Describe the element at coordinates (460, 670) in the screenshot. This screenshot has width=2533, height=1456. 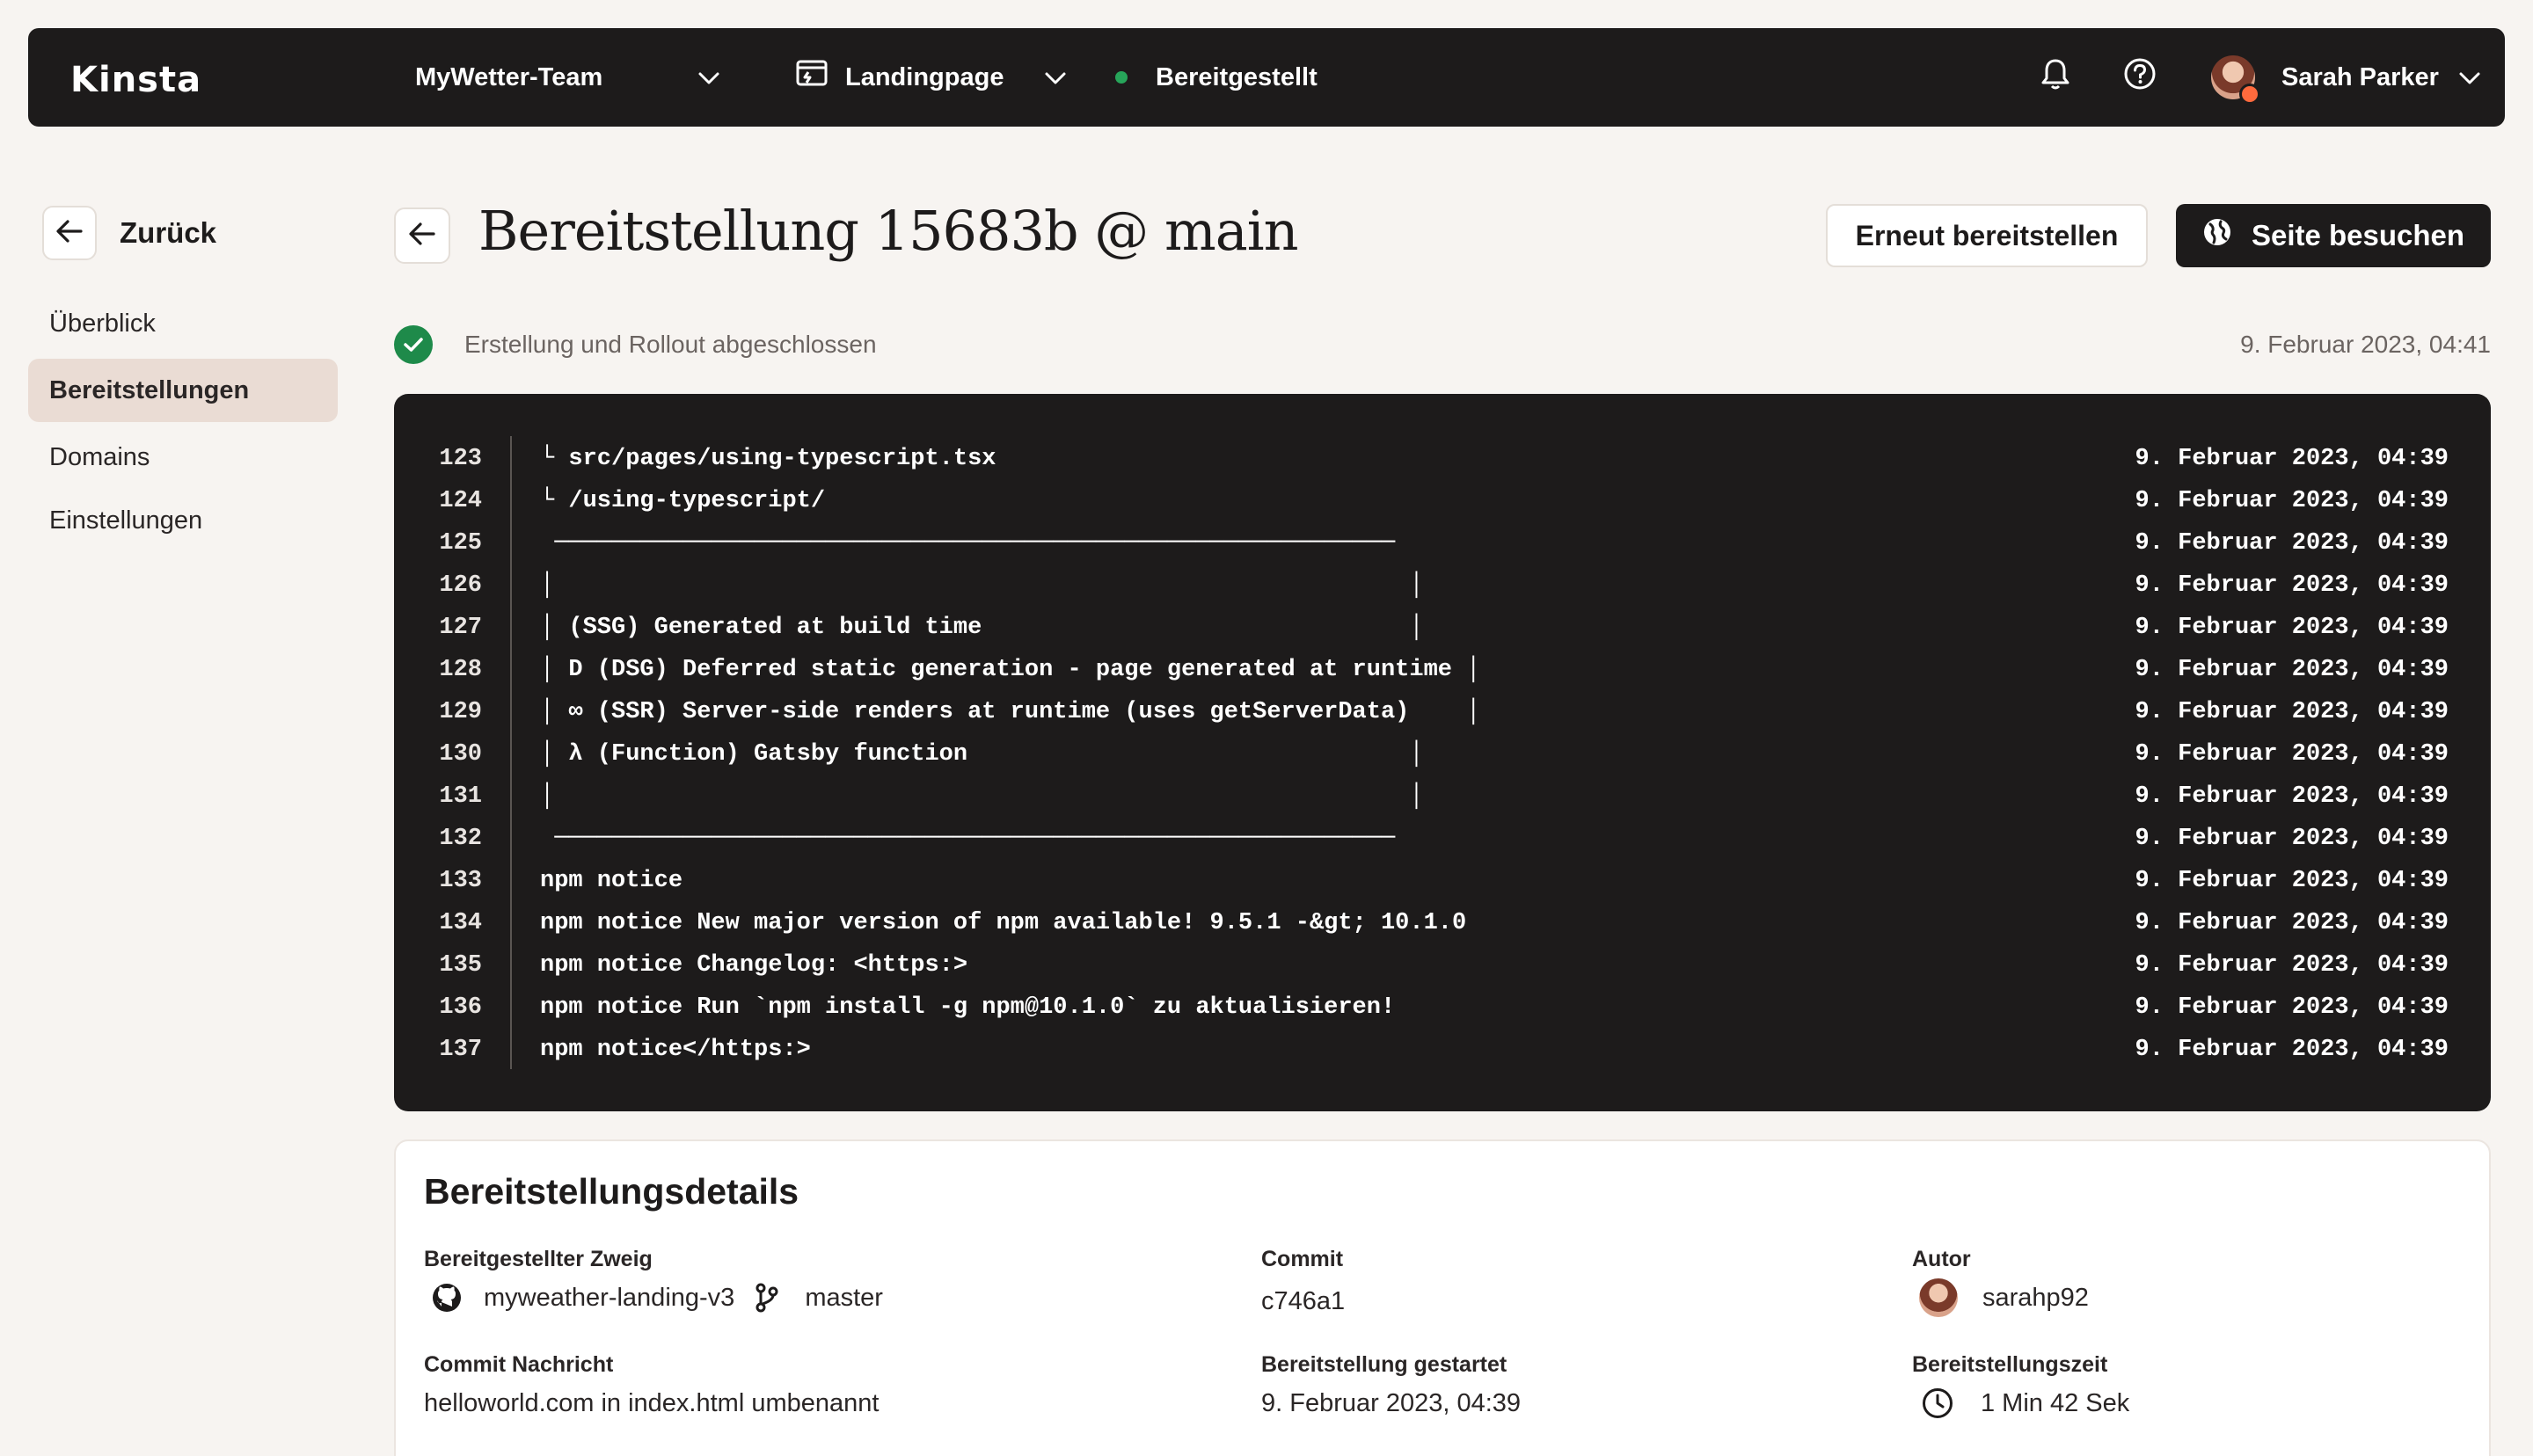
I see `log-line-number: 128` at that location.